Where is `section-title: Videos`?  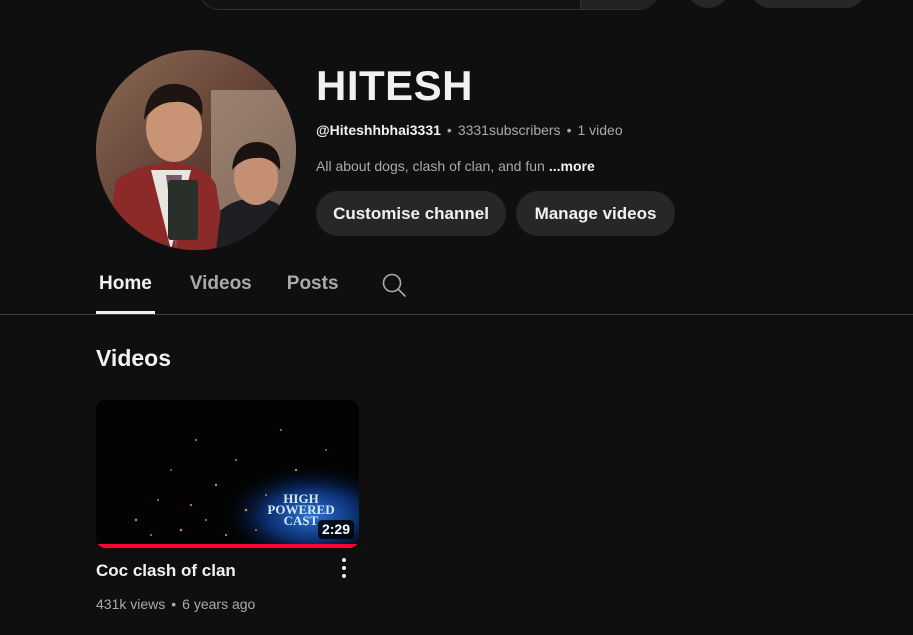 section-title: Videos is located at coordinates (133, 358).